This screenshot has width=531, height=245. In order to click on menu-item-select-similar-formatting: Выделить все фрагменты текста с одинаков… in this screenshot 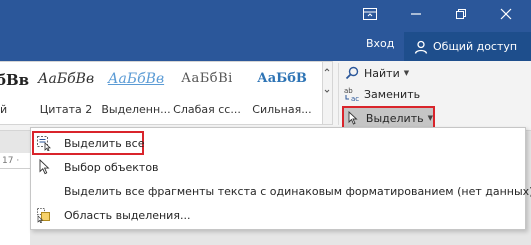, I will do `click(281, 191)`.